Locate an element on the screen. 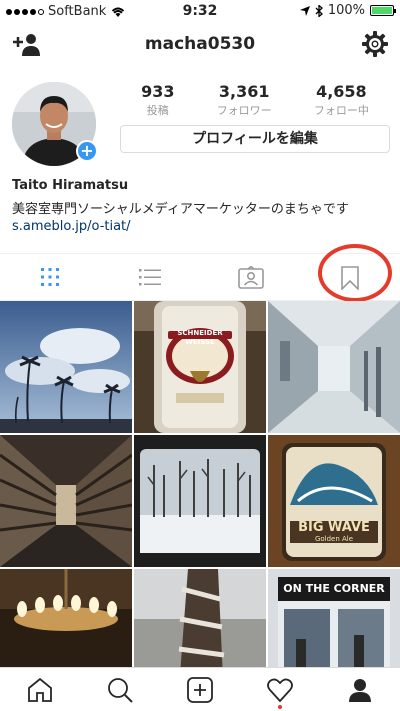 Image resolution: width=400 pixels, height=711 pixels. grid-photo-palm-trees is located at coordinates (66, 367).